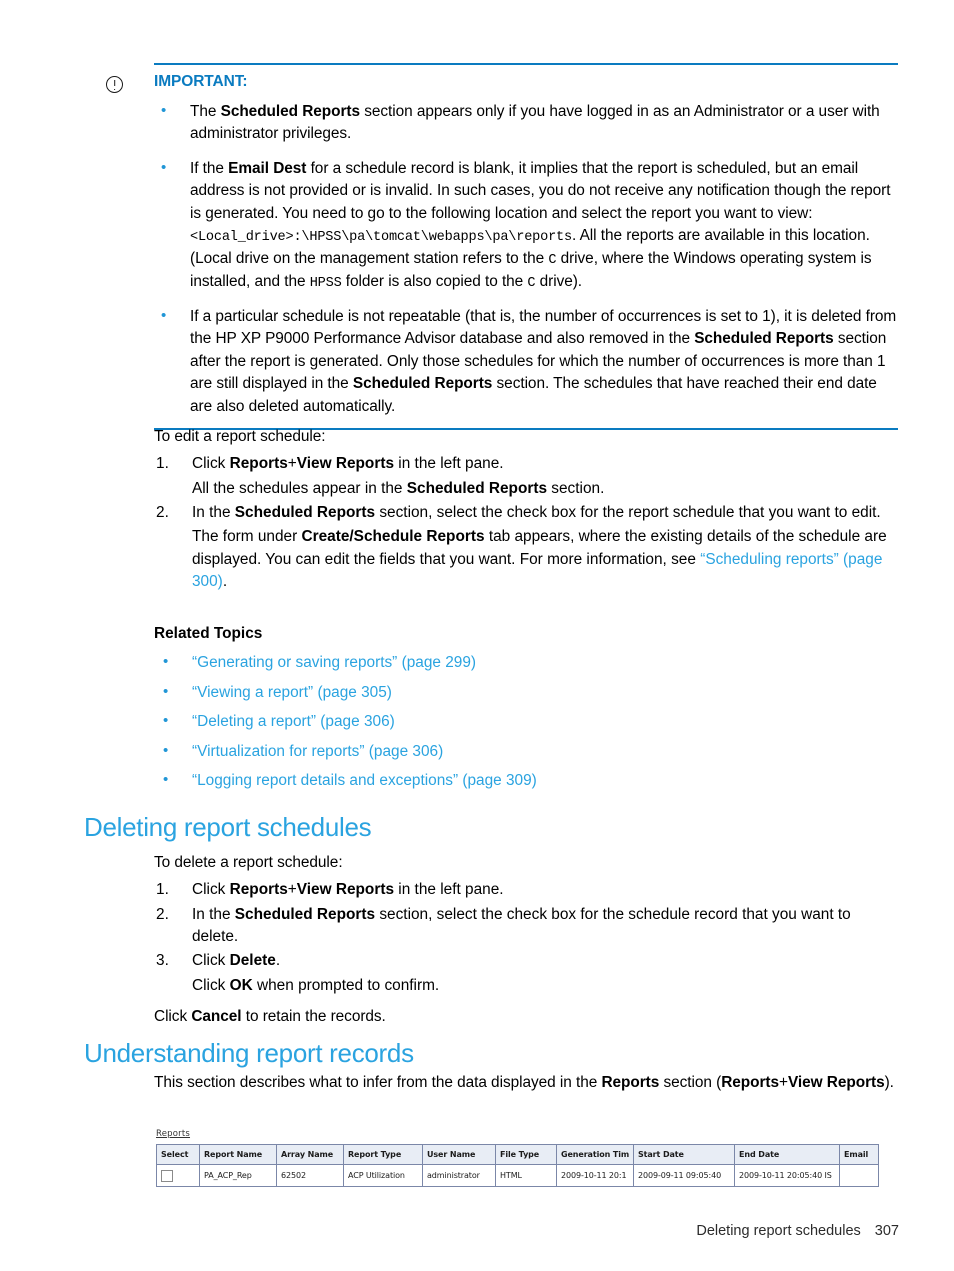 This screenshot has width=954, height=1271. I want to click on cell-end-date: 2009-10-11 20:05:40 IS, so click(787, 1175).